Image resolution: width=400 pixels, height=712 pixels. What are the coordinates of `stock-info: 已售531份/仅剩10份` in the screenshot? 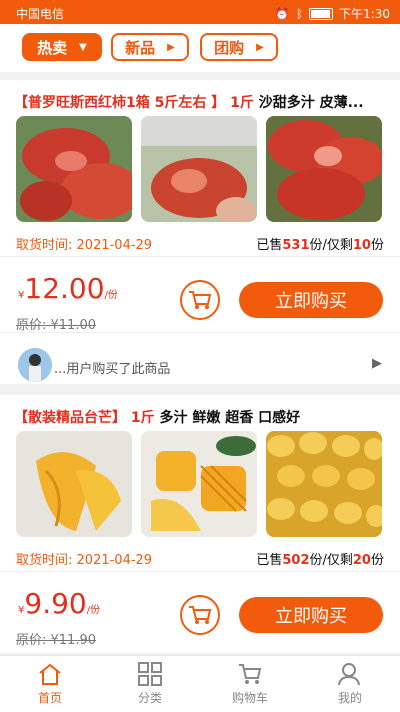 It's located at (320, 245).